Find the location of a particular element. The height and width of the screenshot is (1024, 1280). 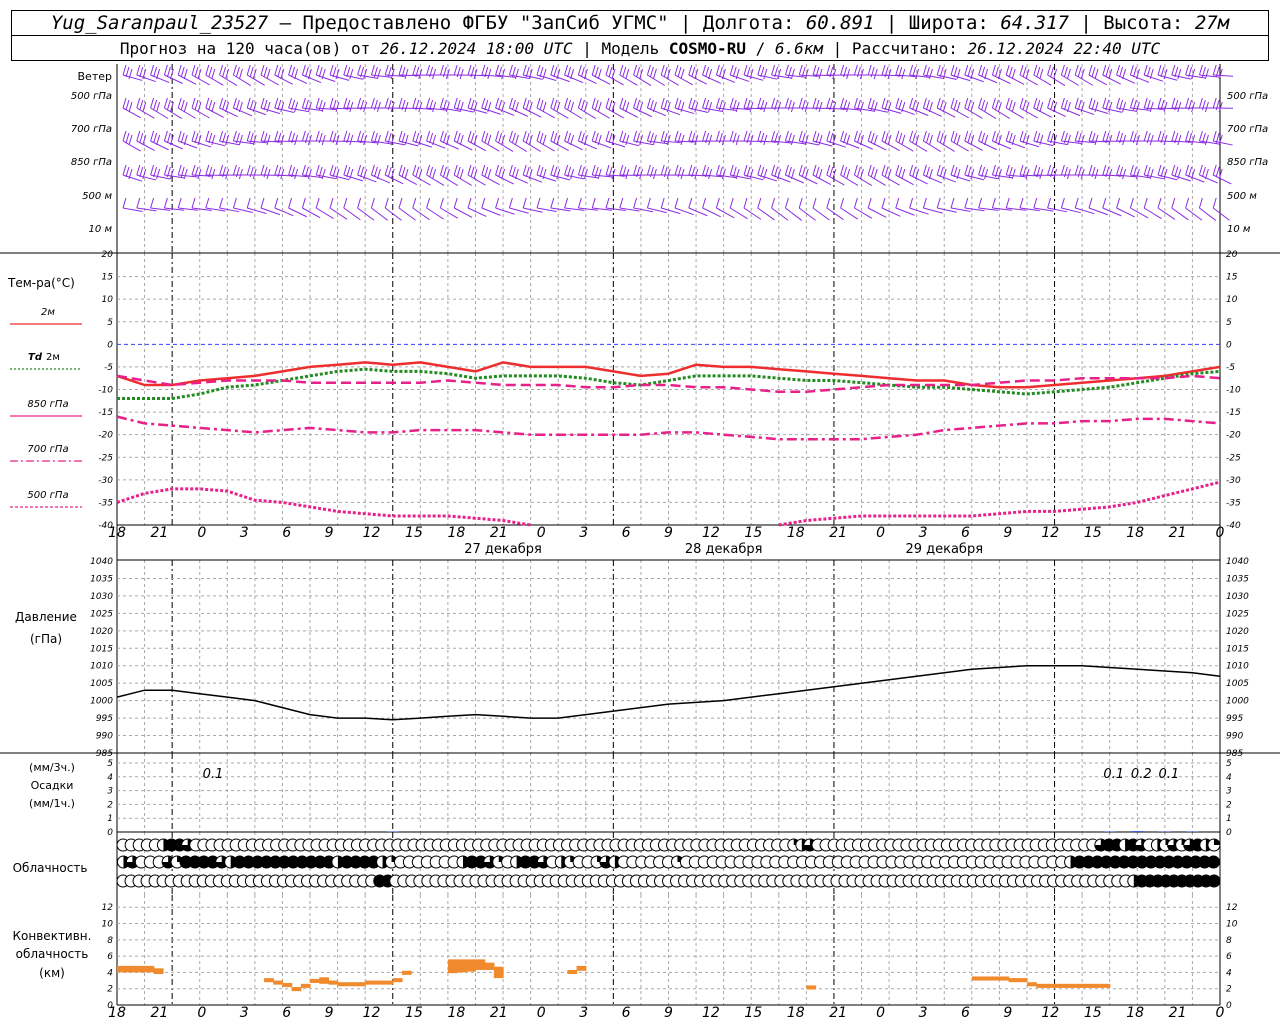

wind-panel is located at coordinates (678, 142).